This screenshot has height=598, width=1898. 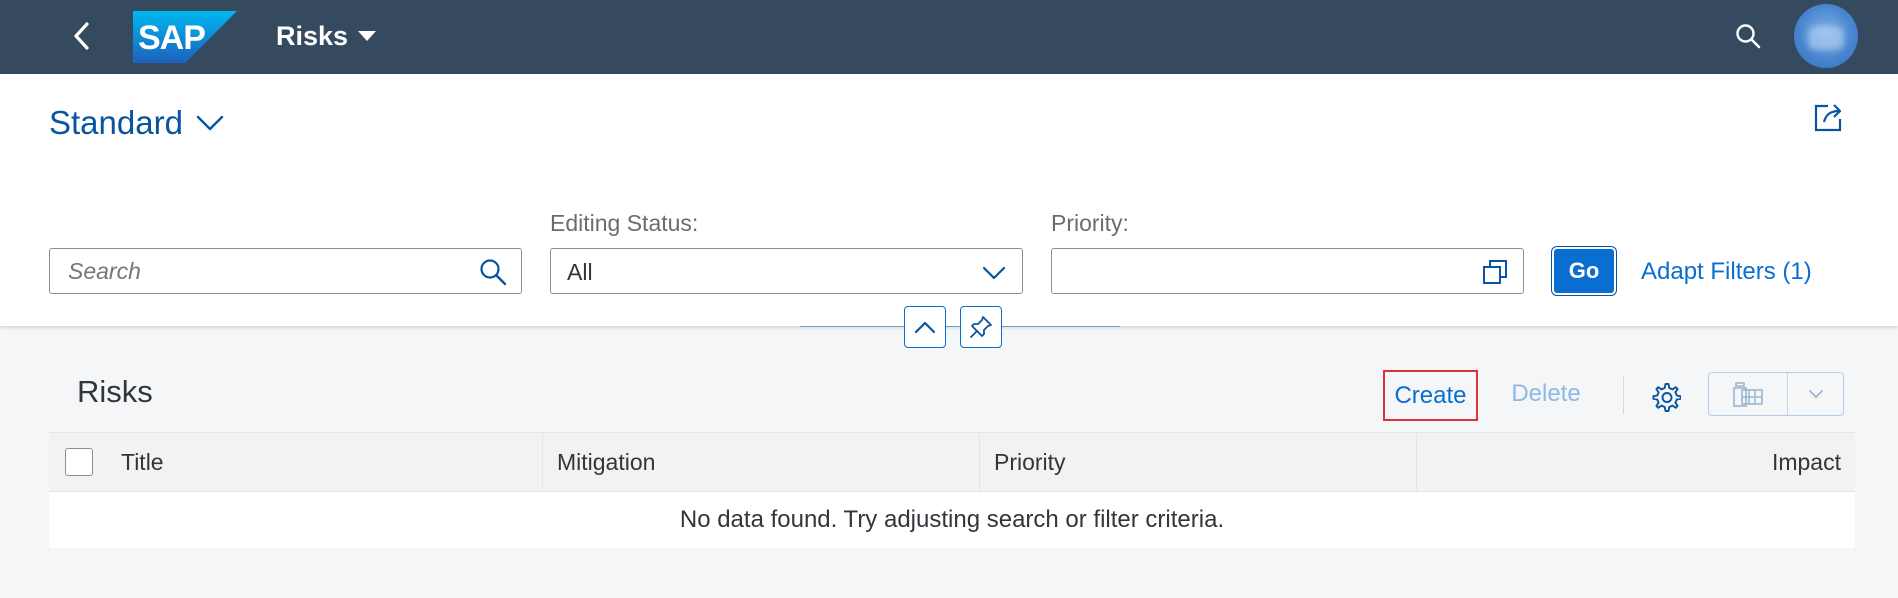 I want to click on export-menu-button, so click(x=1776, y=394).